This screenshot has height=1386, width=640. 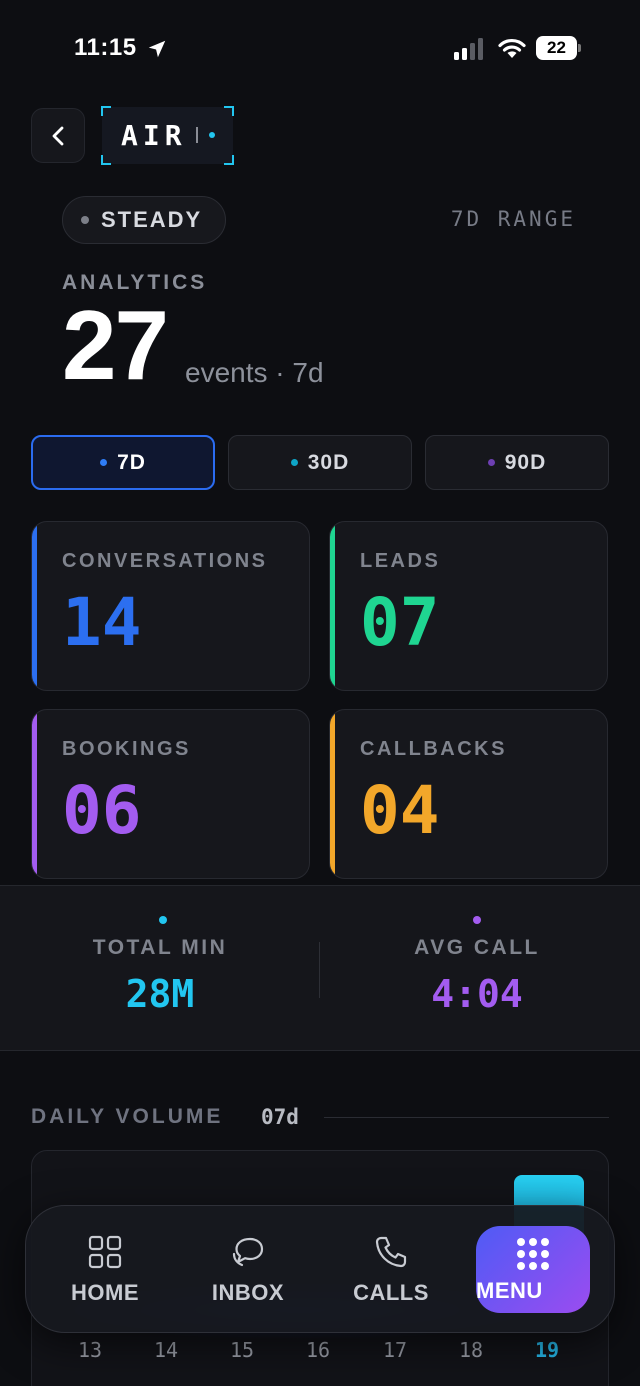 What do you see at coordinates (197, 135) in the screenshot?
I see `brand-cursor` at bounding box center [197, 135].